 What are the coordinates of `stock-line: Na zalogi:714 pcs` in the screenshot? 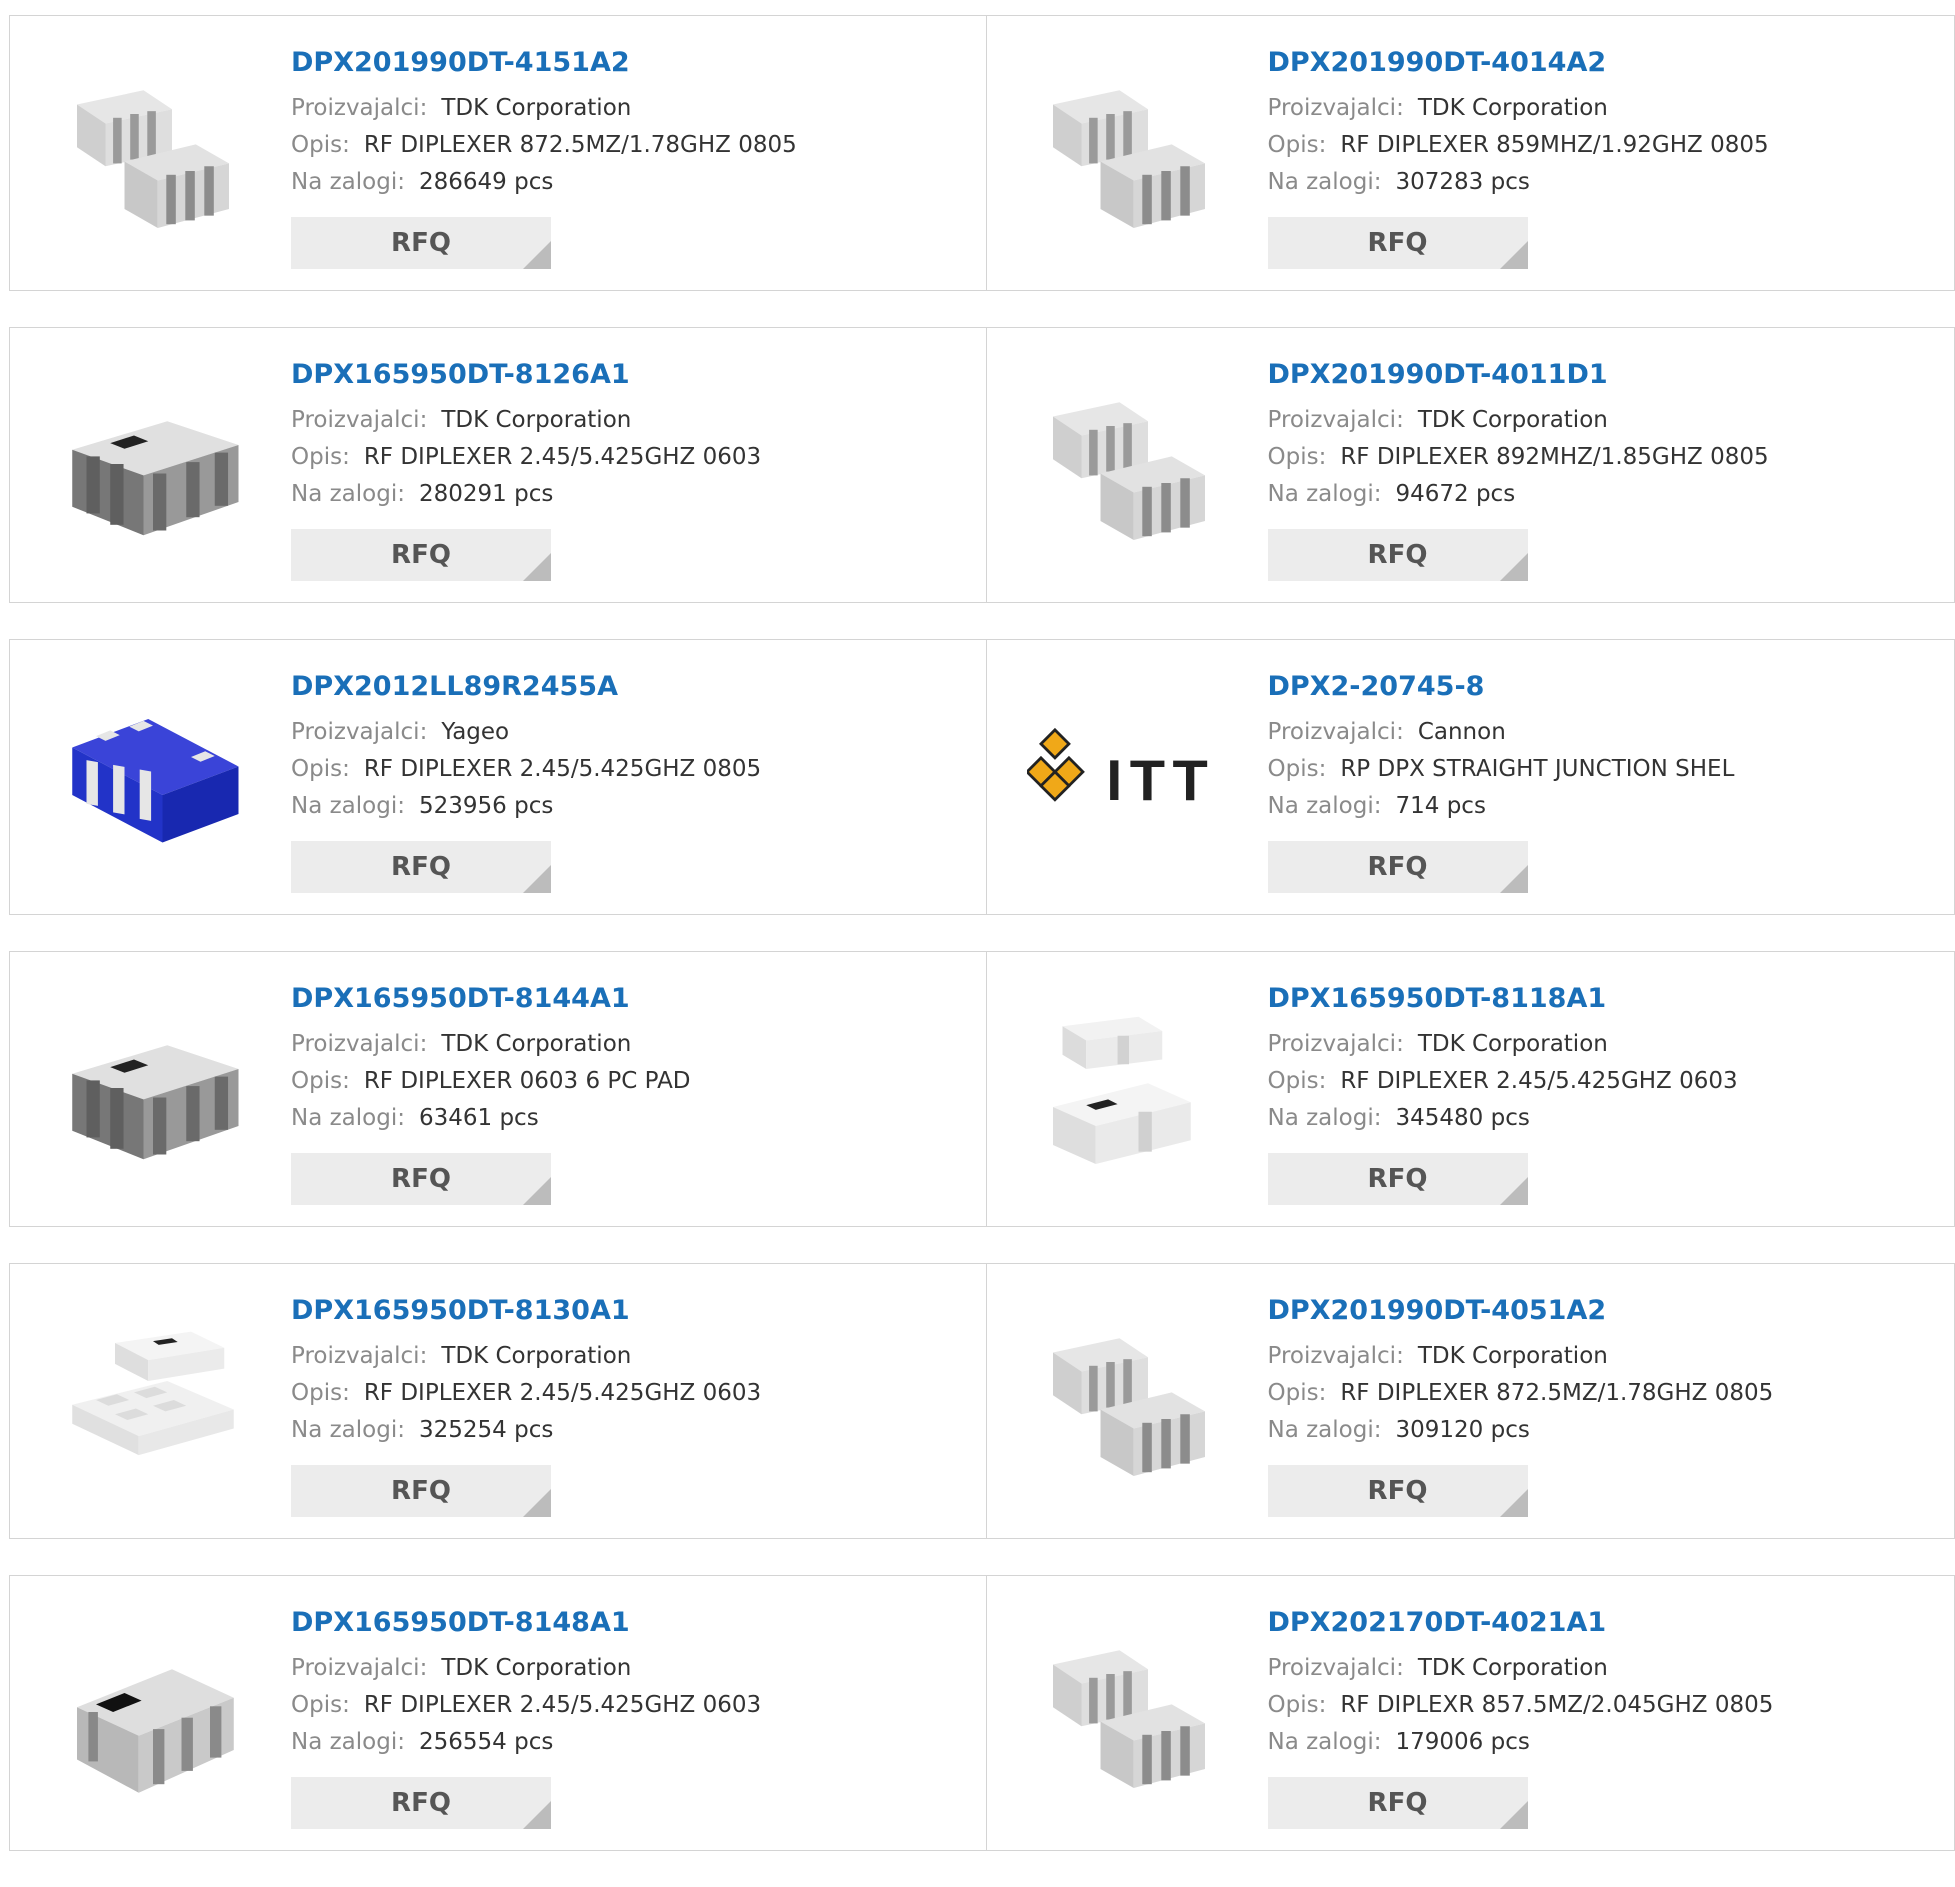 It's located at (1501, 806).